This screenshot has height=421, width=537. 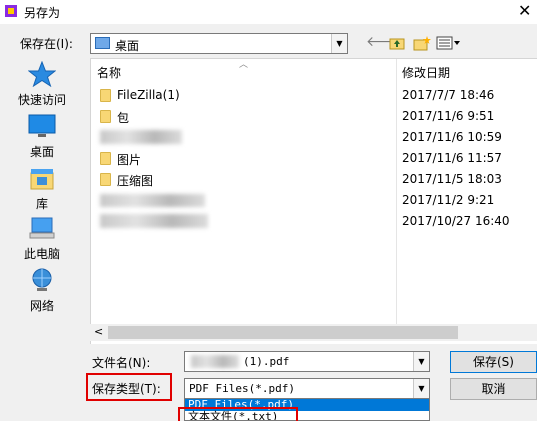 What do you see at coordinates (41, 306) in the screenshot?
I see `place-label: 网络` at bounding box center [41, 306].